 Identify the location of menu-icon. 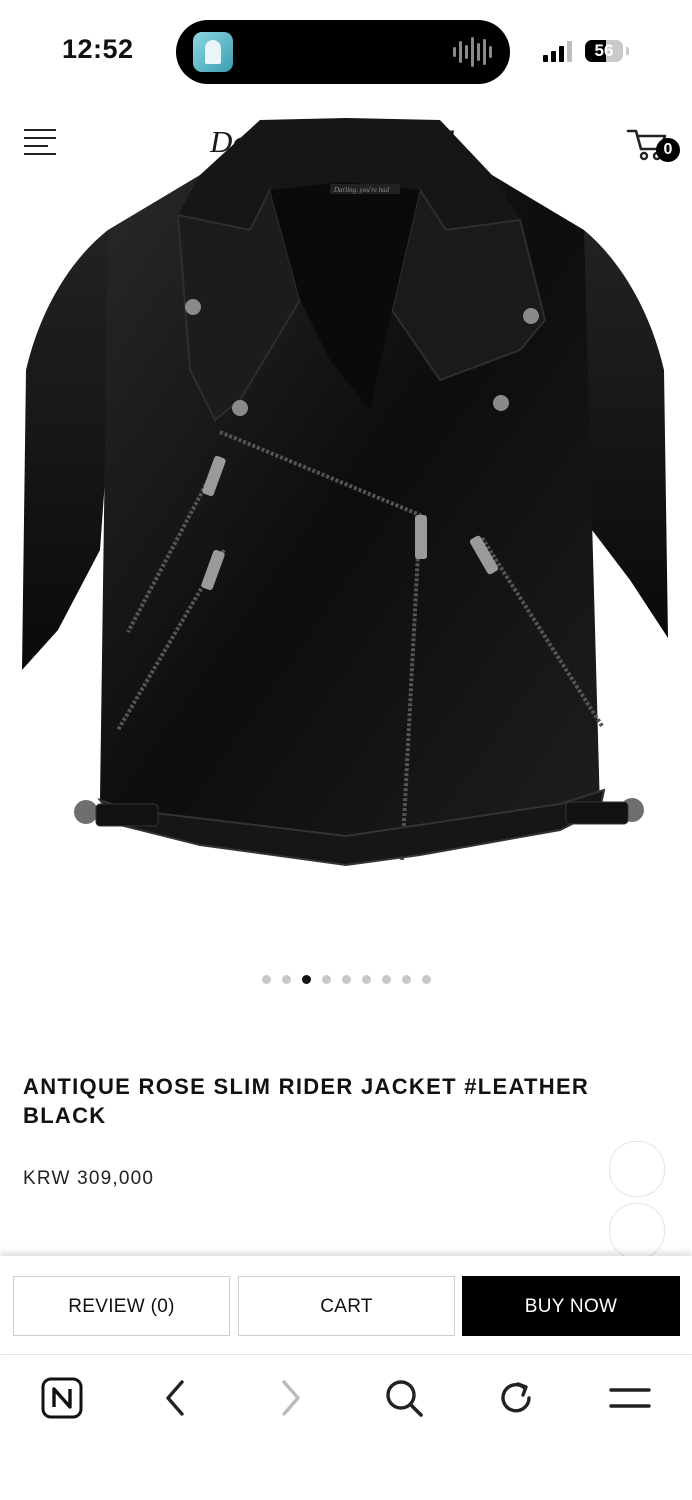
(630, 1398).